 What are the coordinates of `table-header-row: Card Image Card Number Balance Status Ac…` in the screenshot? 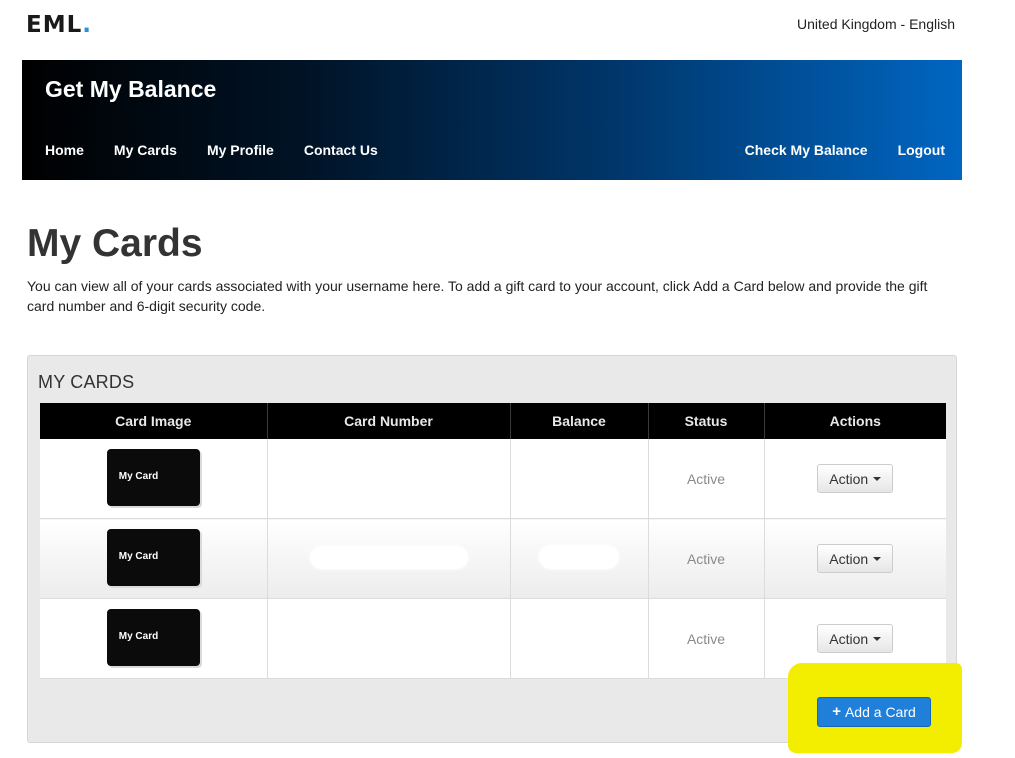 It's located at (493, 421).